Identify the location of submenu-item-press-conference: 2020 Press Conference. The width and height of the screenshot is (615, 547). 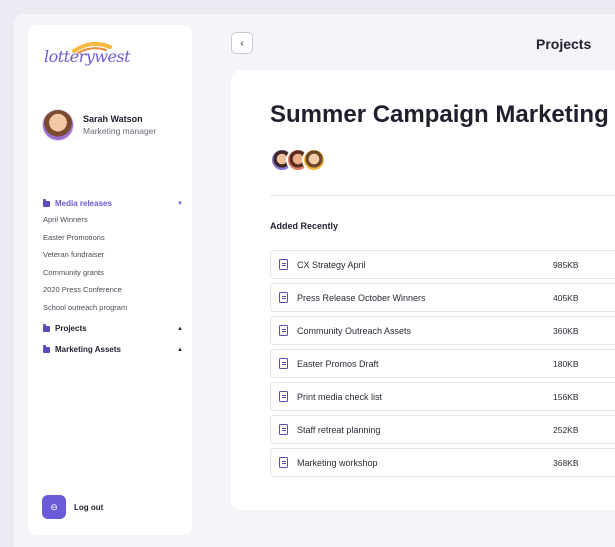
(113, 290).